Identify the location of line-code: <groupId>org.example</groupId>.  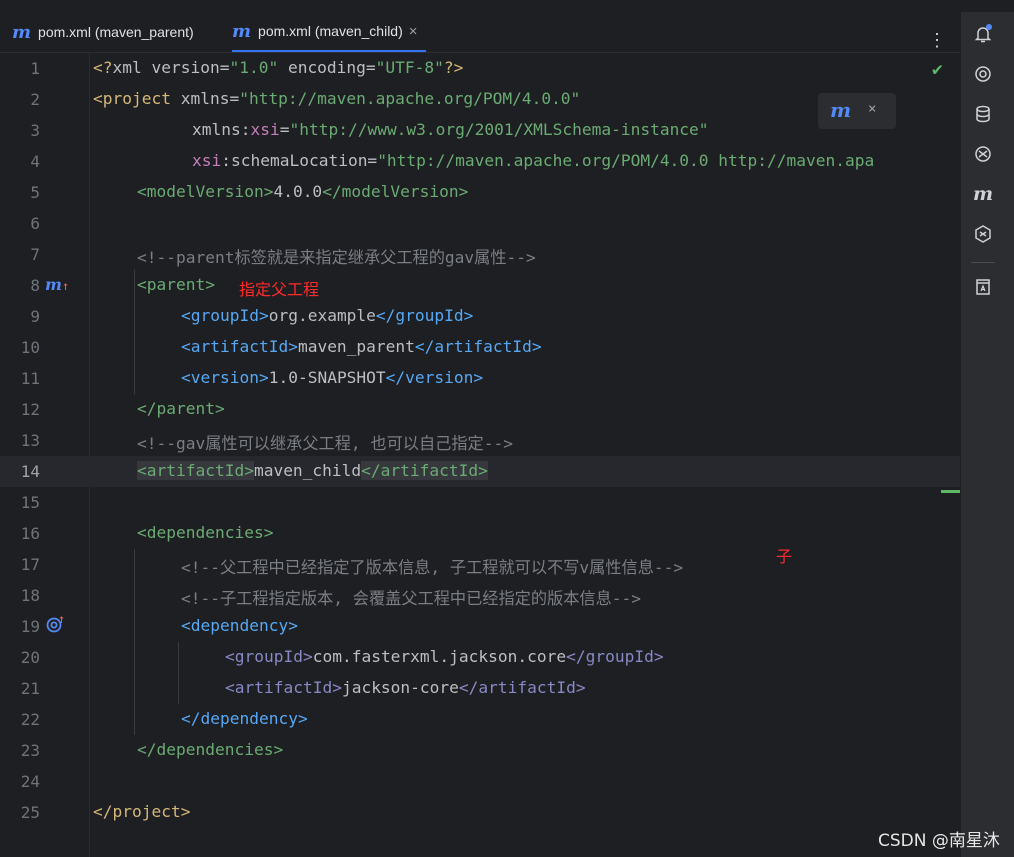
(327, 315).